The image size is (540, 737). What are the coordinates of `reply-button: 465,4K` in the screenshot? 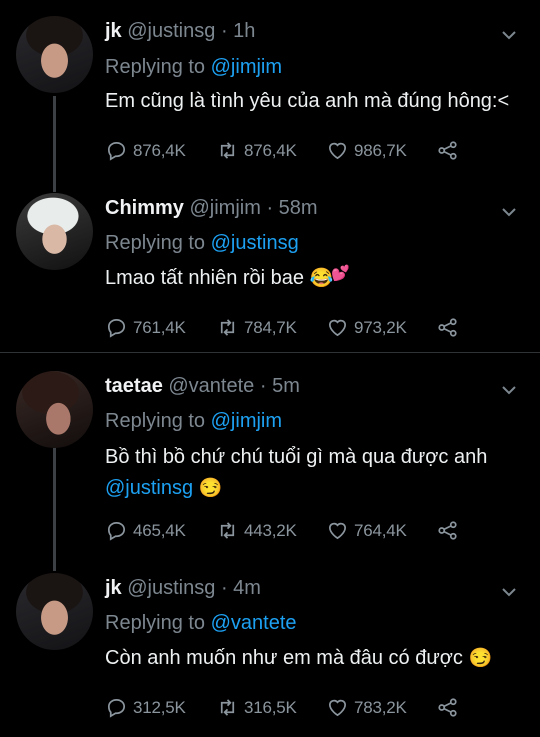 It's located at (145, 530).